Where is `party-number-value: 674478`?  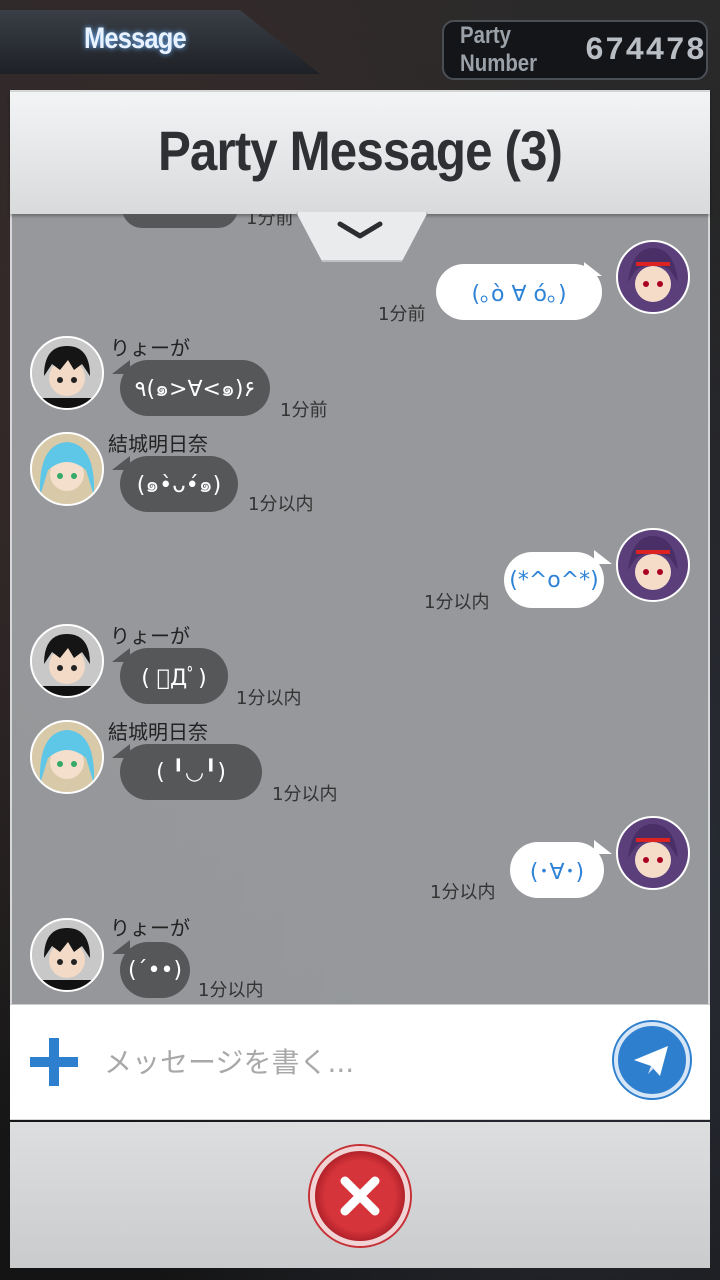
party-number-value: 674478 is located at coordinates (645, 50).